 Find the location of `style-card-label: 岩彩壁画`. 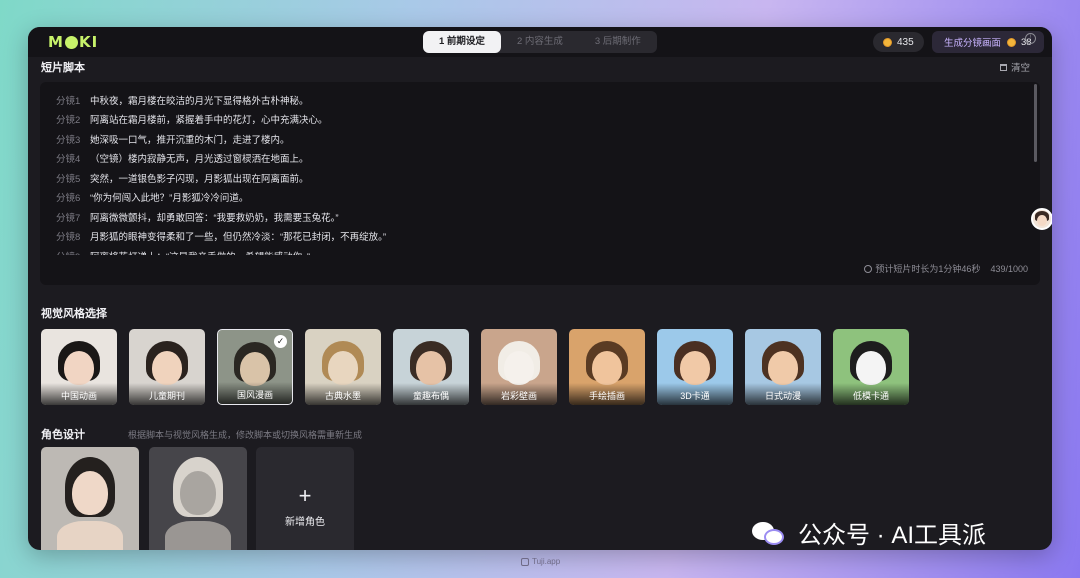

style-card-label: 岩彩壁画 is located at coordinates (519, 394).